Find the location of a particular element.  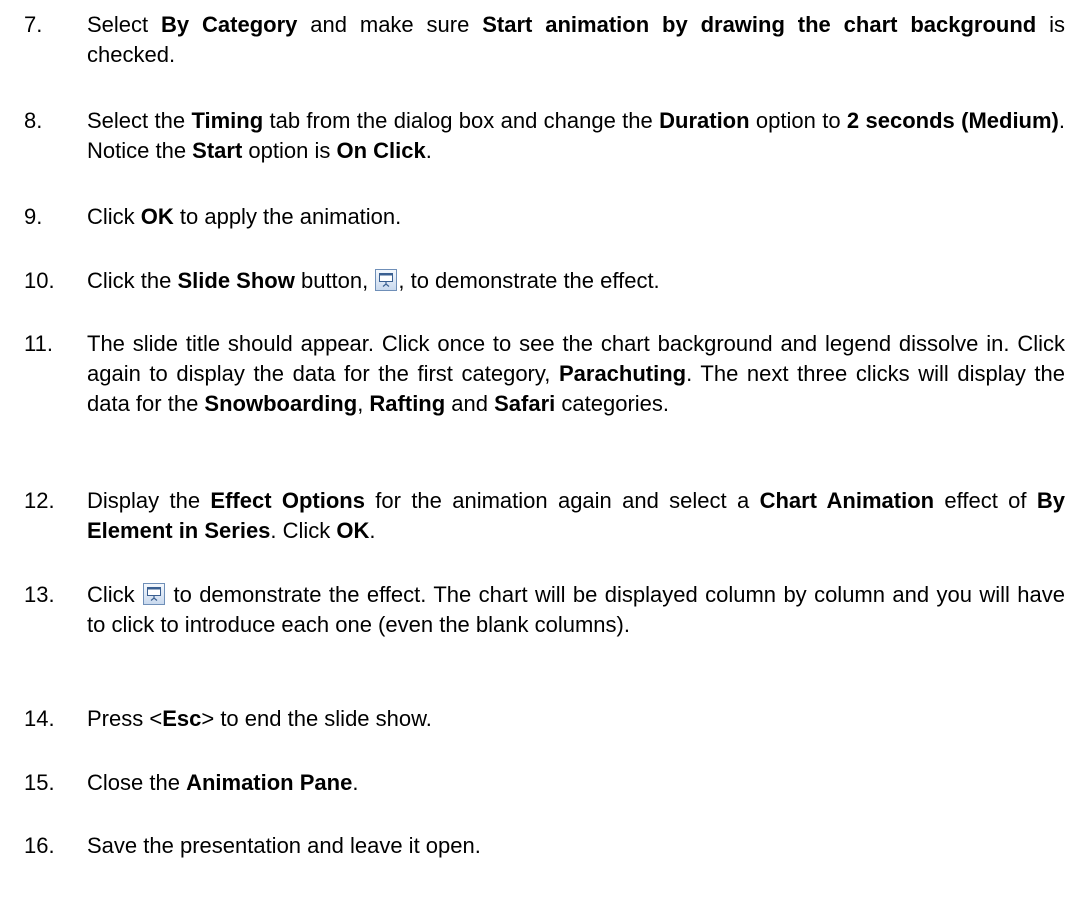

step-bold-text: Slide Show is located at coordinates (236, 280).